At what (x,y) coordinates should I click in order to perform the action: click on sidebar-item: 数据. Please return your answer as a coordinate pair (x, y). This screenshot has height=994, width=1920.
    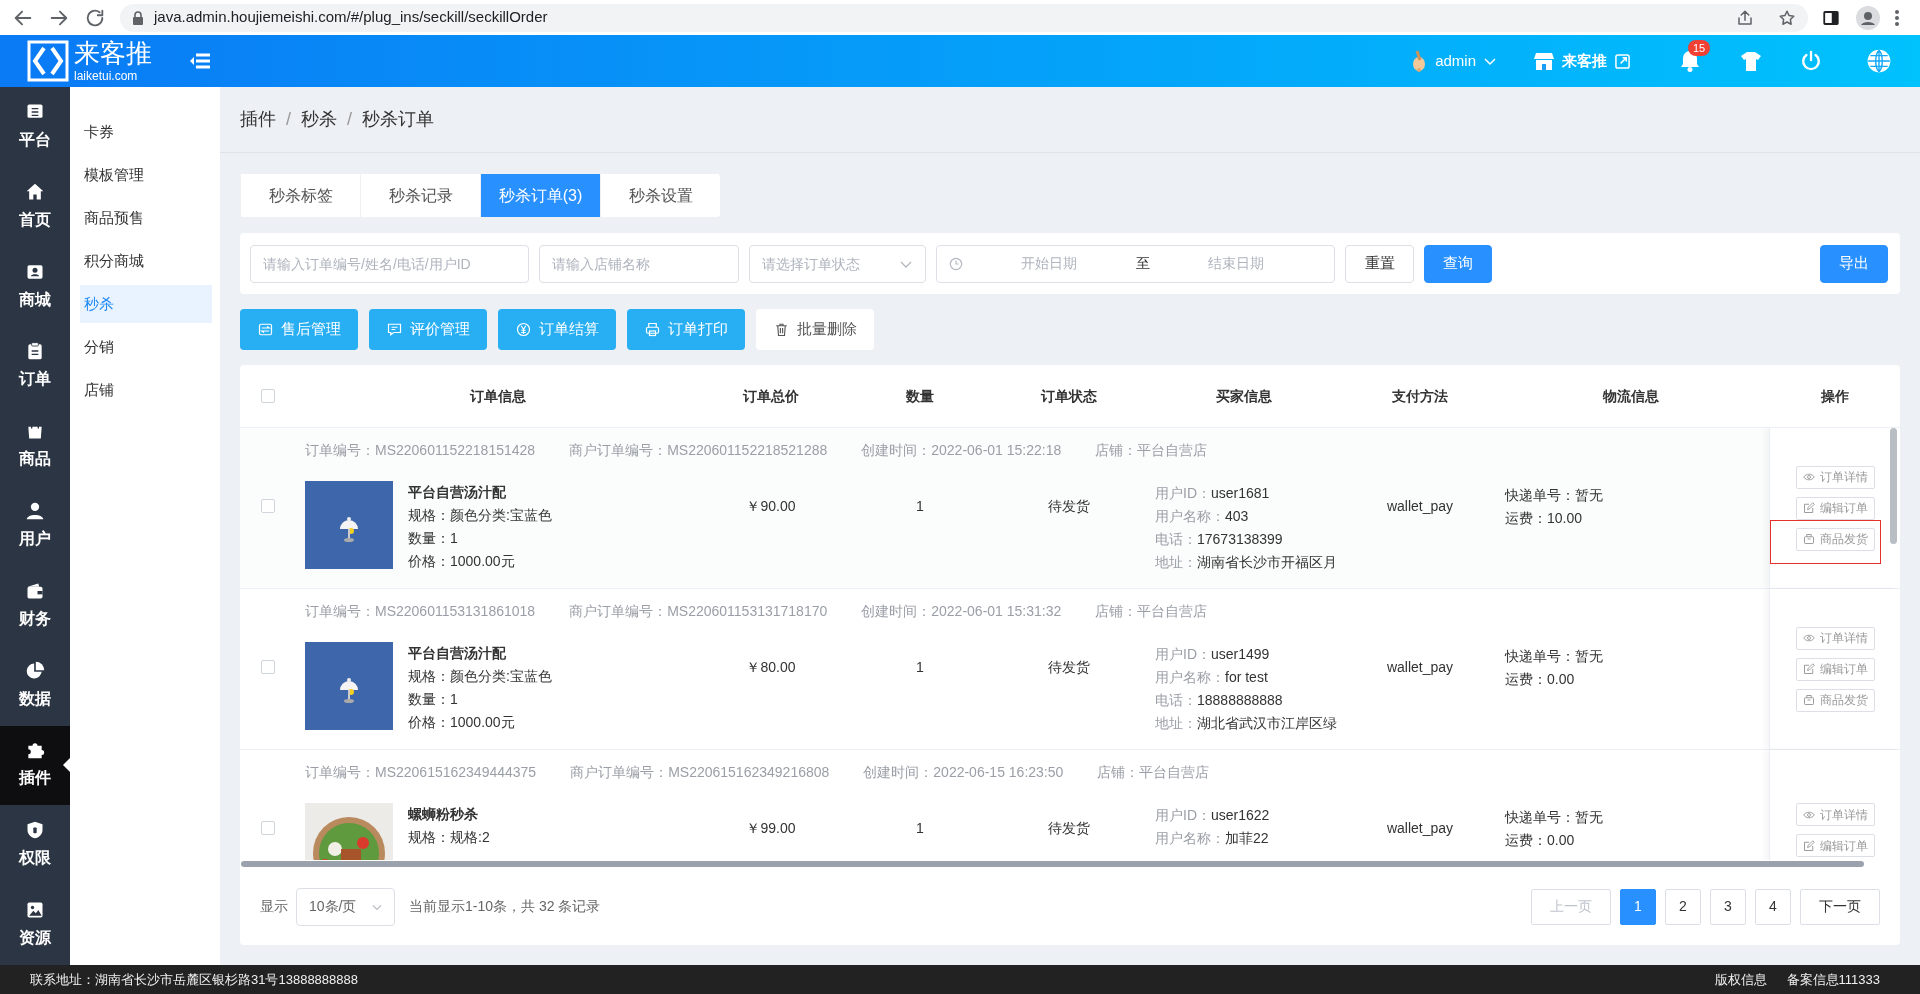
    Looking at the image, I should click on (35, 685).